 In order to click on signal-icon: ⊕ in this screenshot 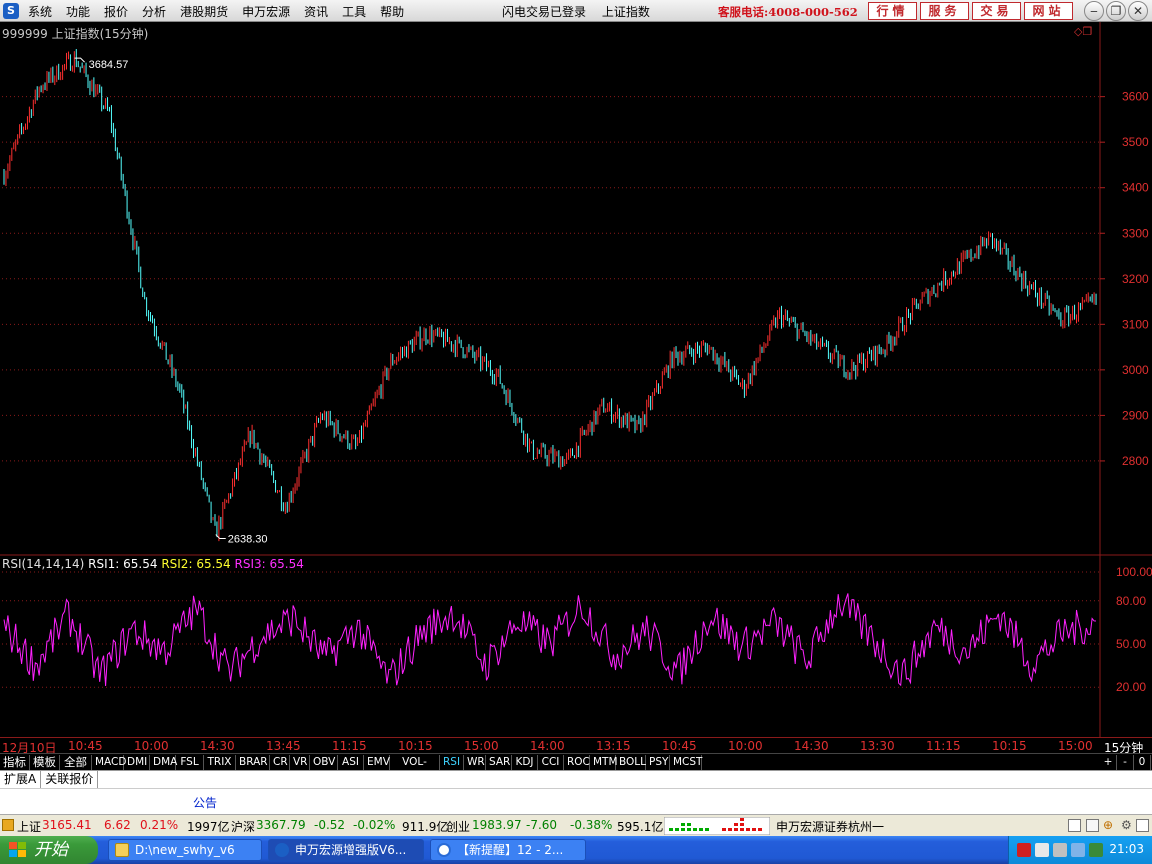, I will do `click(1108, 825)`.